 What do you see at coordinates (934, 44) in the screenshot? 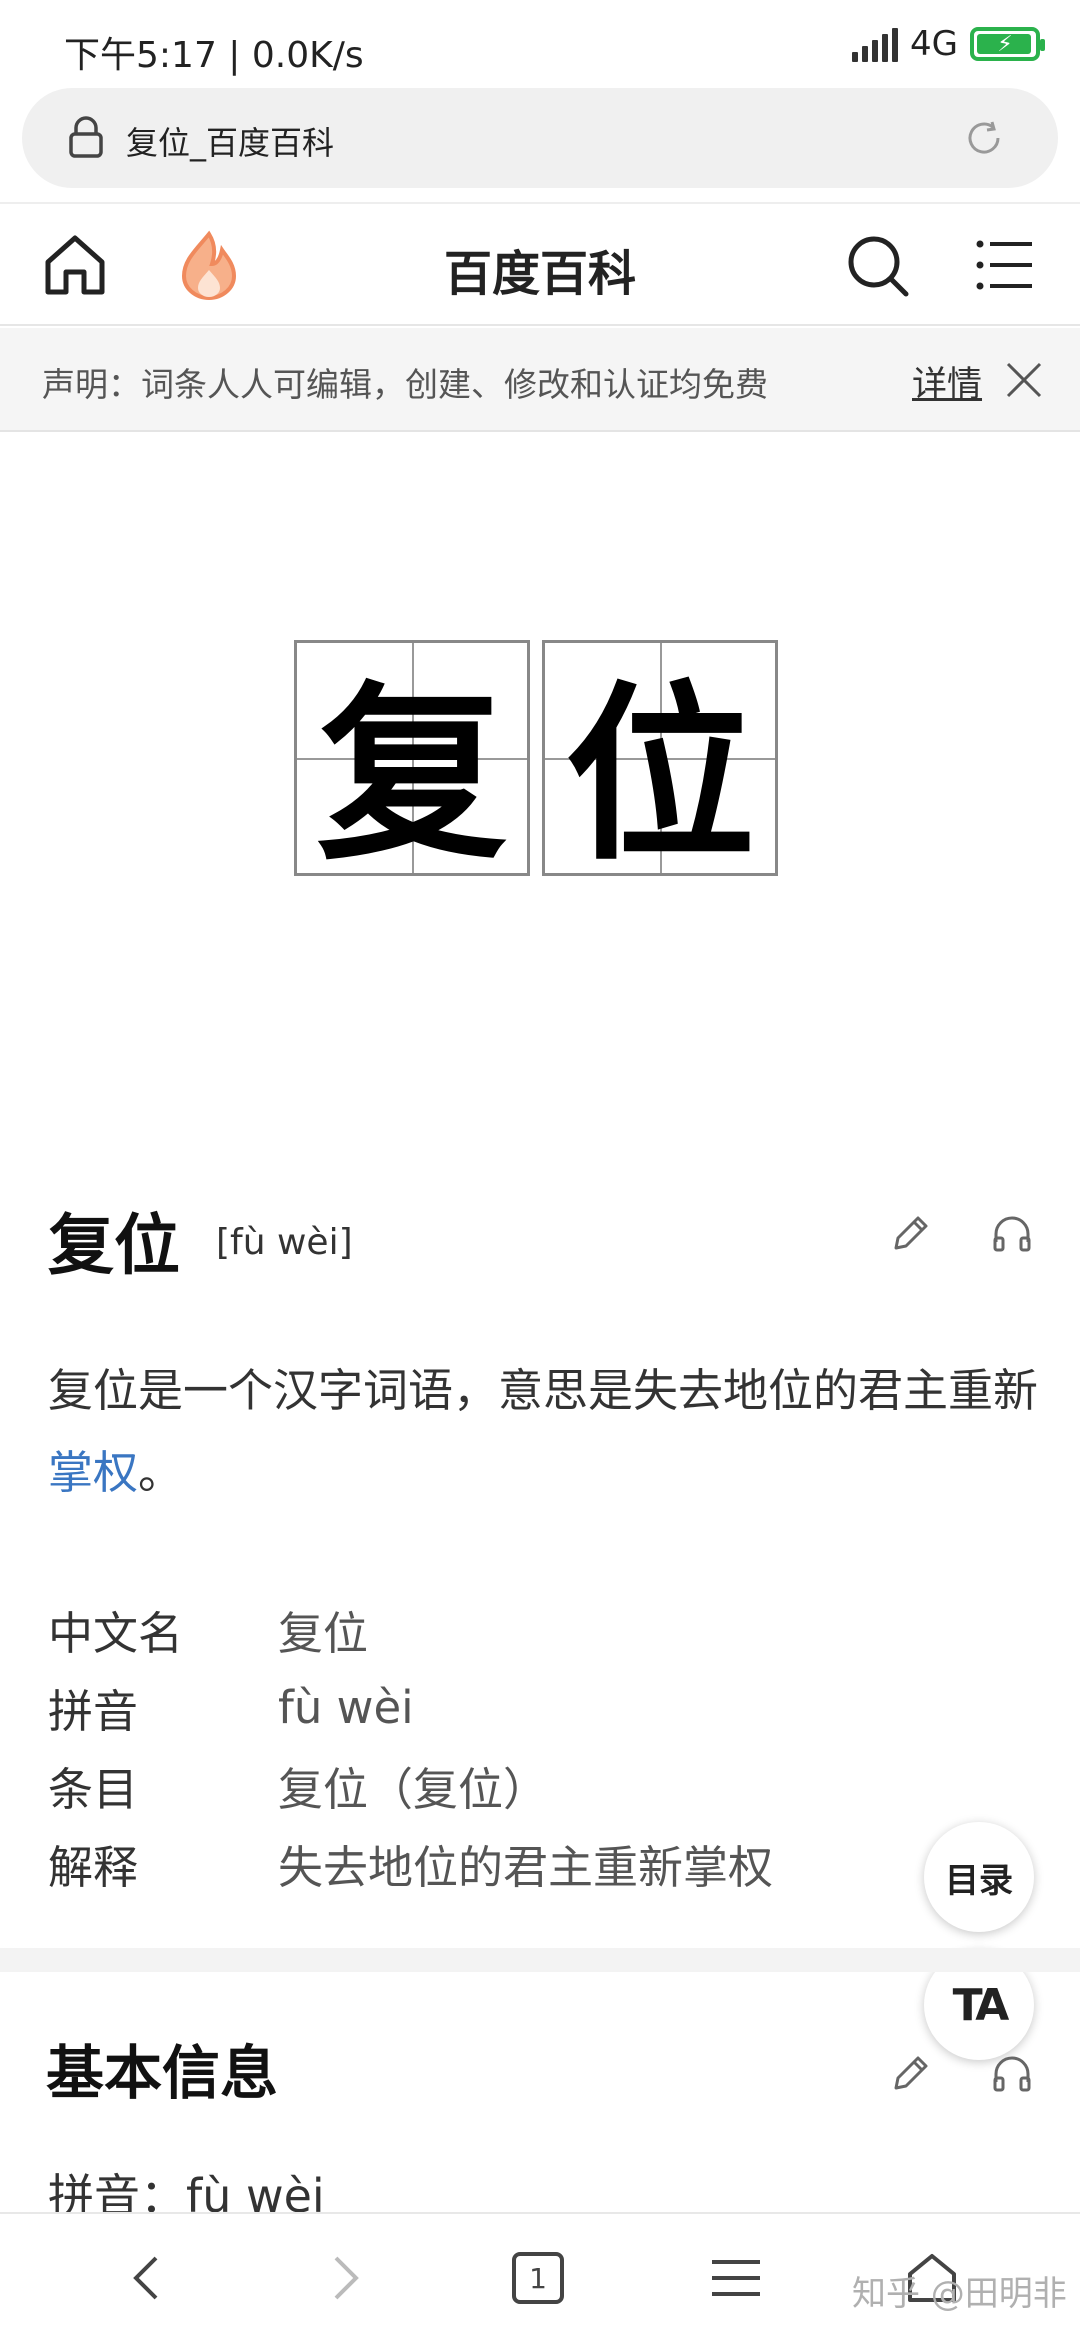
I see `network-type: 4G` at bounding box center [934, 44].